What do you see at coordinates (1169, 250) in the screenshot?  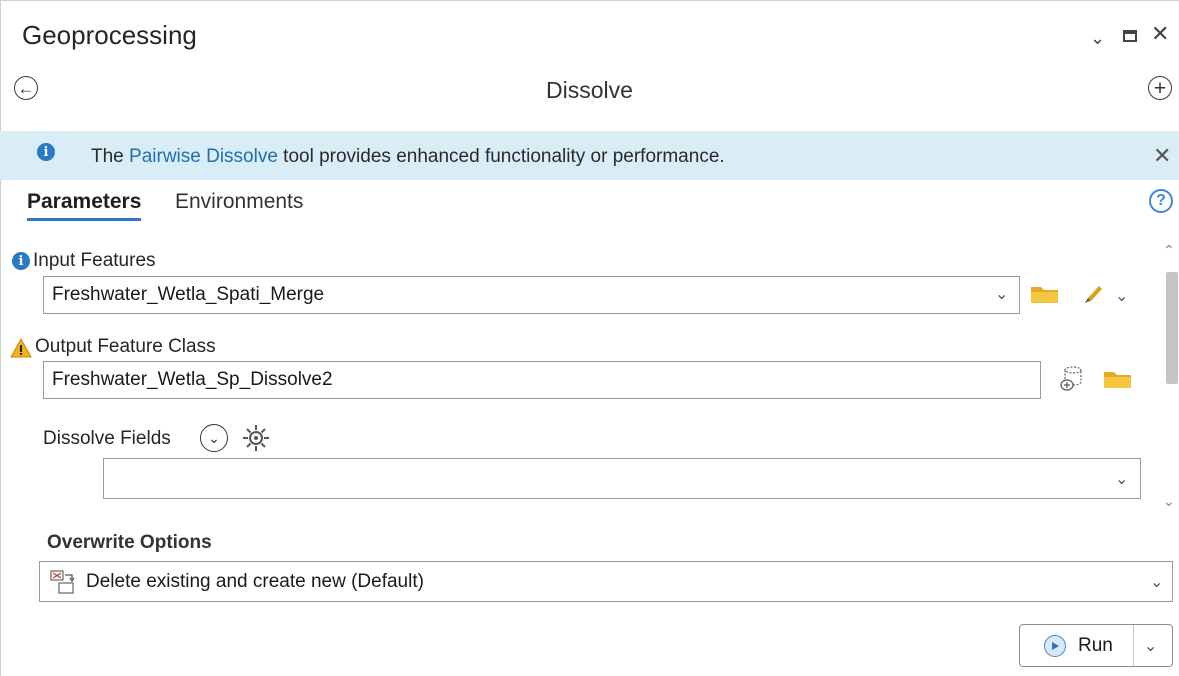 I see `scroll-up-chevron-icon: ⌃` at bounding box center [1169, 250].